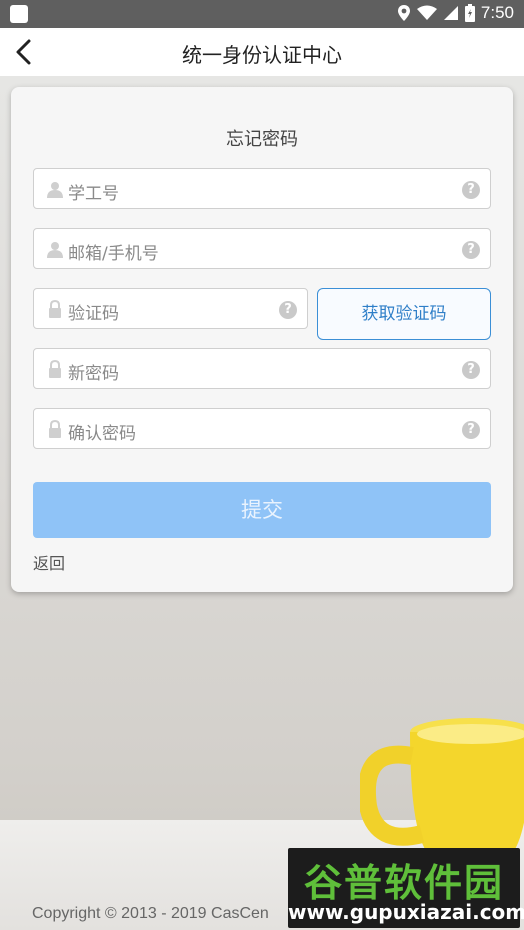 Image resolution: width=524 pixels, height=930 pixels. I want to click on title-bar: 统一身份认证中心, so click(262, 52).